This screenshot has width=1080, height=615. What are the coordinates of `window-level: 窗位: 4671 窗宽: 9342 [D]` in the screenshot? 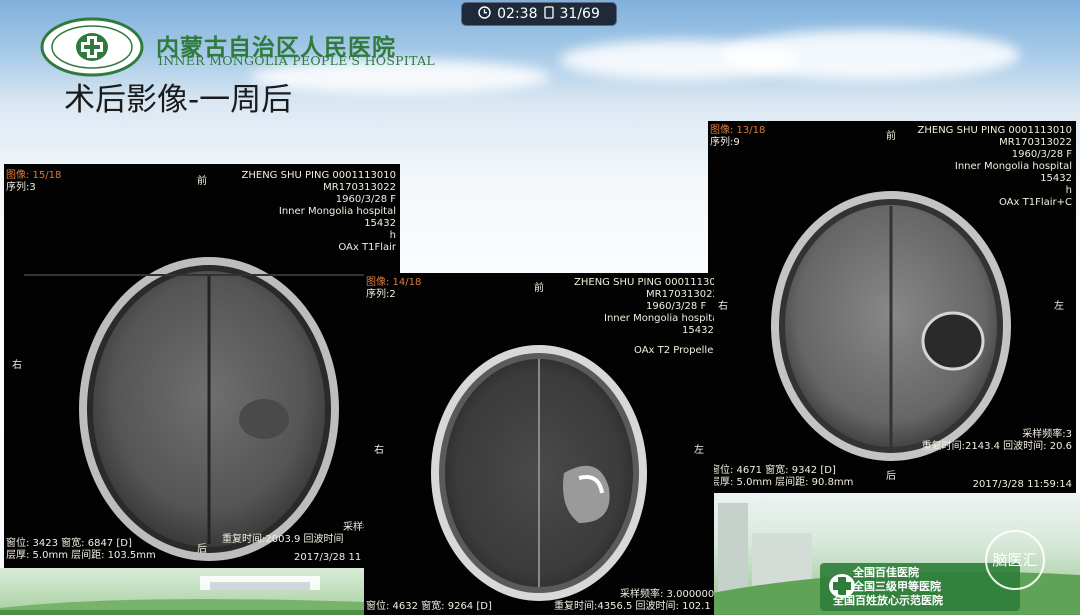 It's located at (773, 470).